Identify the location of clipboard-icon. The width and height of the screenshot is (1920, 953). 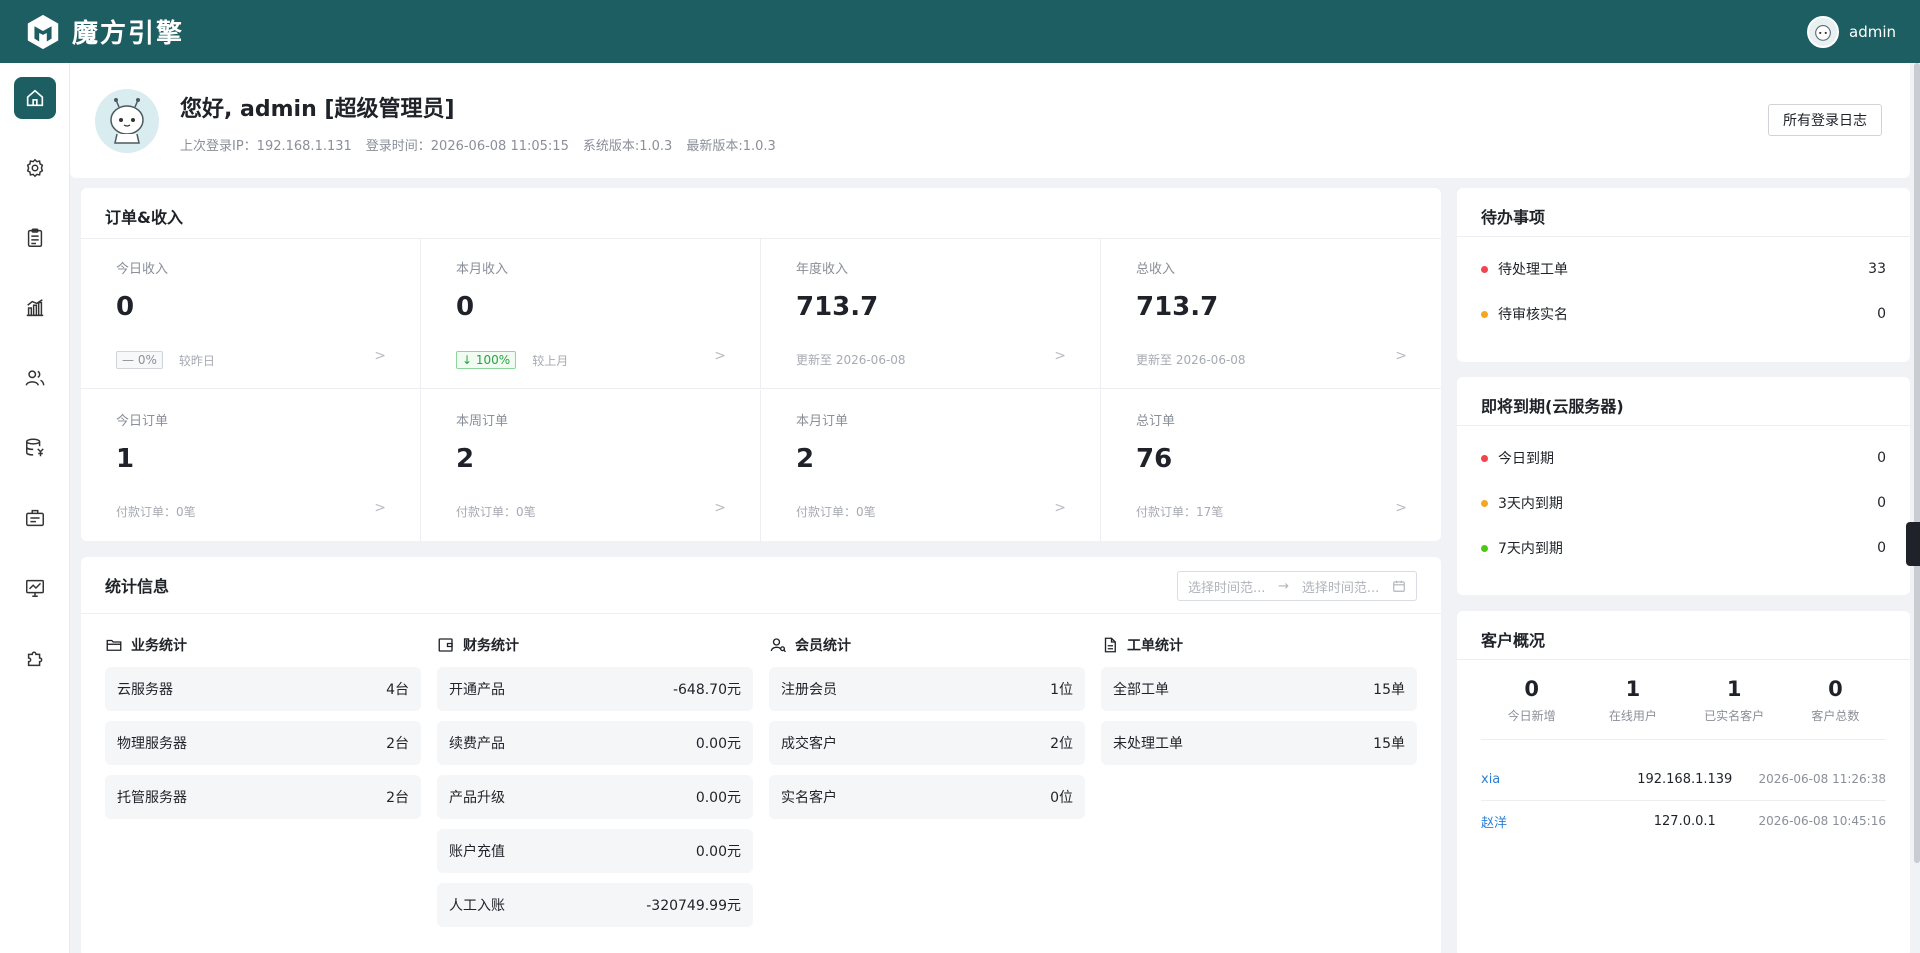
(35, 237).